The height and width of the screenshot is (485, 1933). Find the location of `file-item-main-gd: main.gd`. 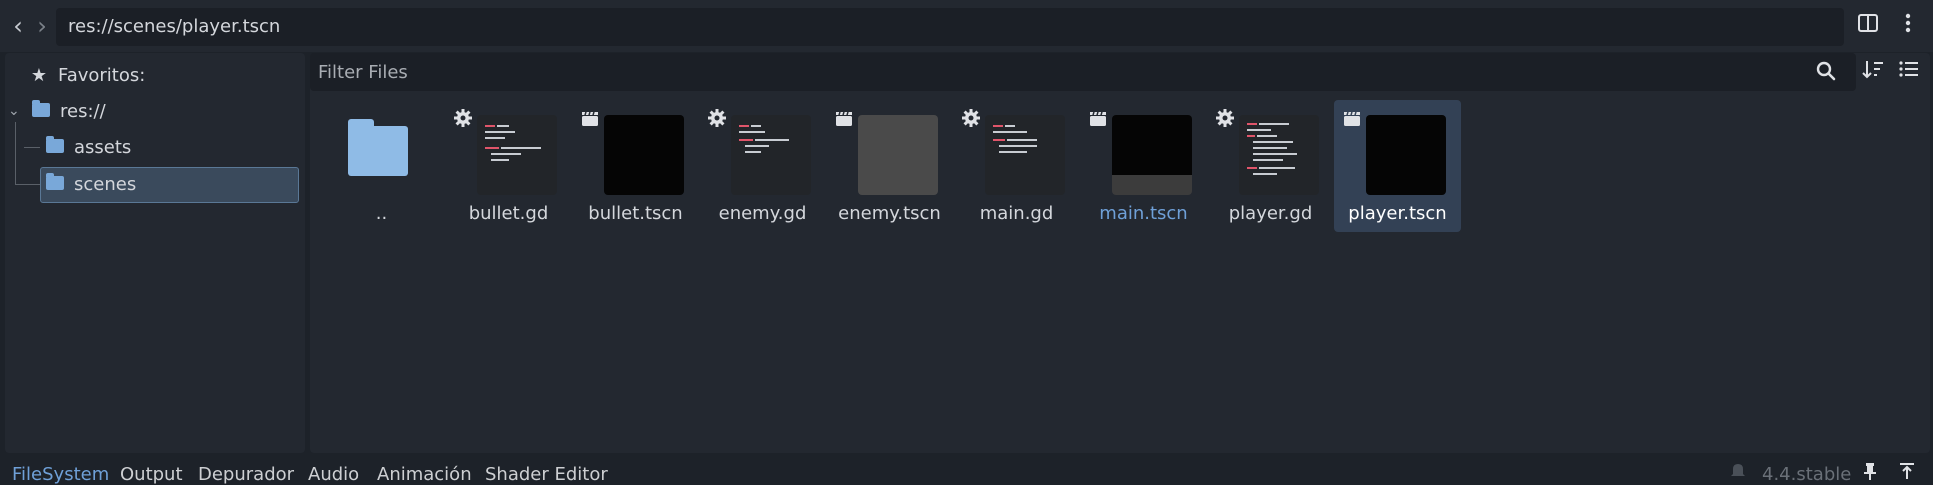

file-item-main-gd: main.gd is located at coordinates (1016, 166).